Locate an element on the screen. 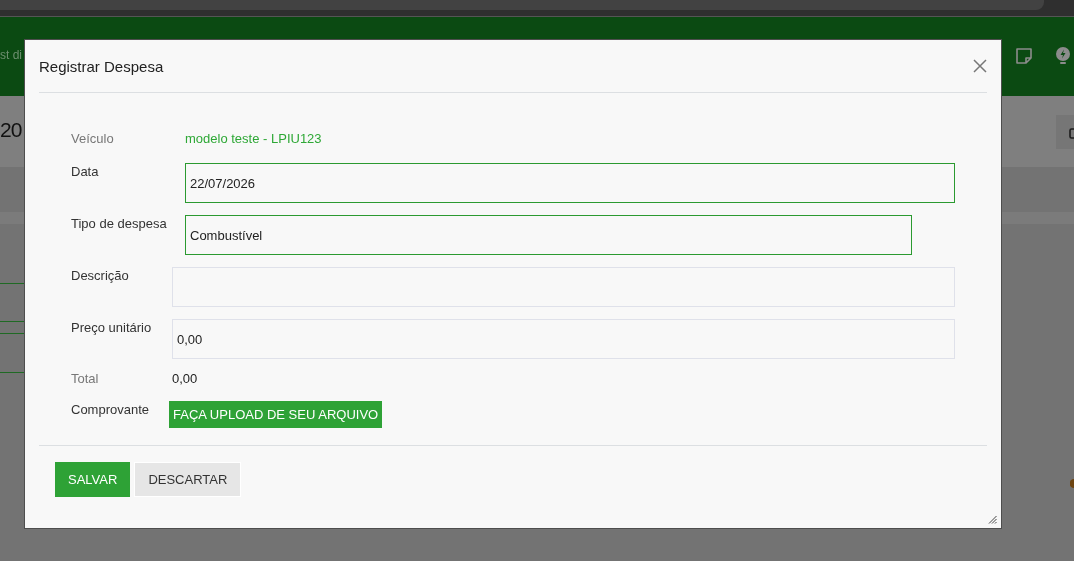 This screenshot has height=561, width=1074. toolbar-button is located at coordinates (1065, 132).